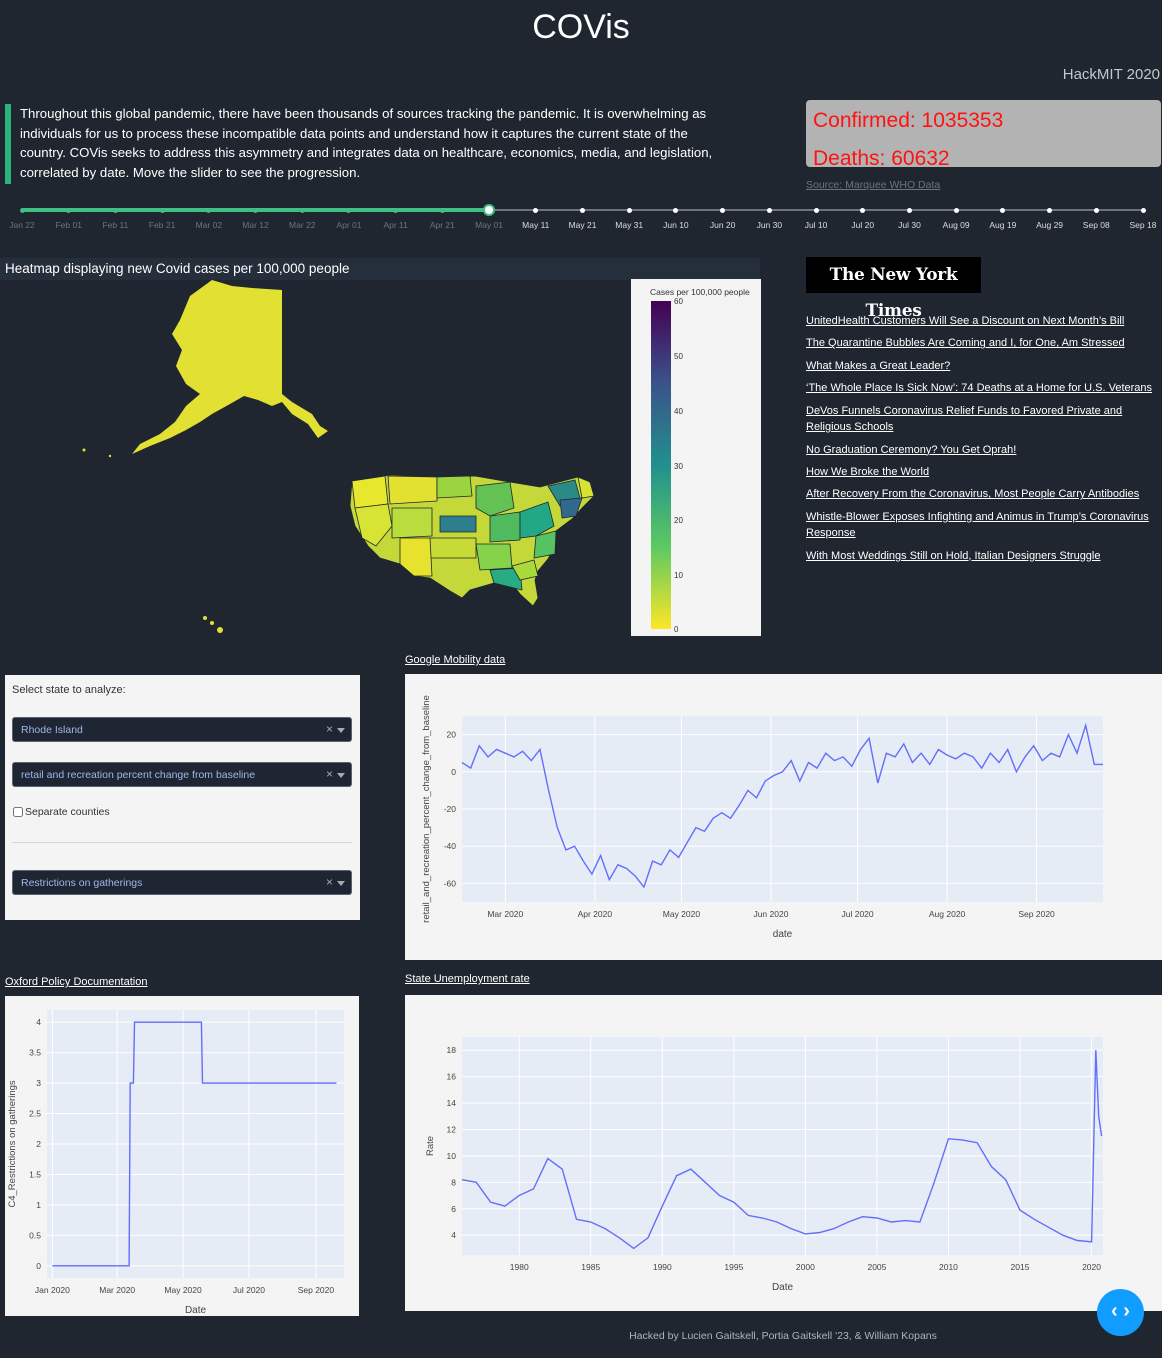 The height and width of the screenshot is (1358, 1162). Describe the element at coordinates (472, 540) in the screenshot. I see `contiguous-us` at that location.